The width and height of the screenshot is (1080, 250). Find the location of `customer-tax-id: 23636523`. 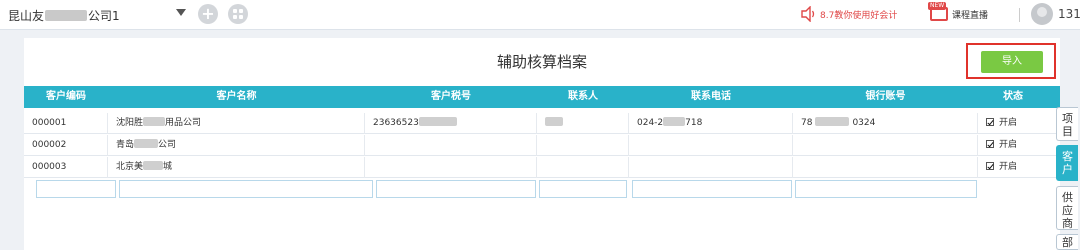

customer-tax-id: 23636523 is located at coordinates (451, 123).